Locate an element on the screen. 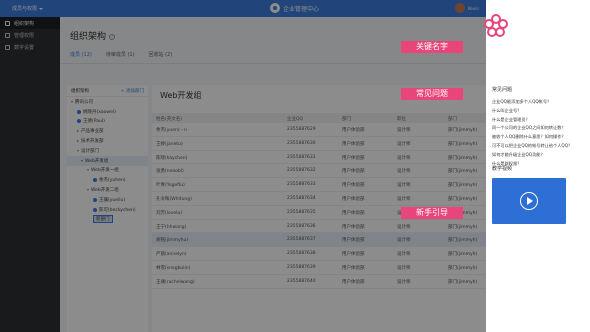 The image size is (590, 332). brand-line-1: IAMUE is located at coordinates (539, 25).